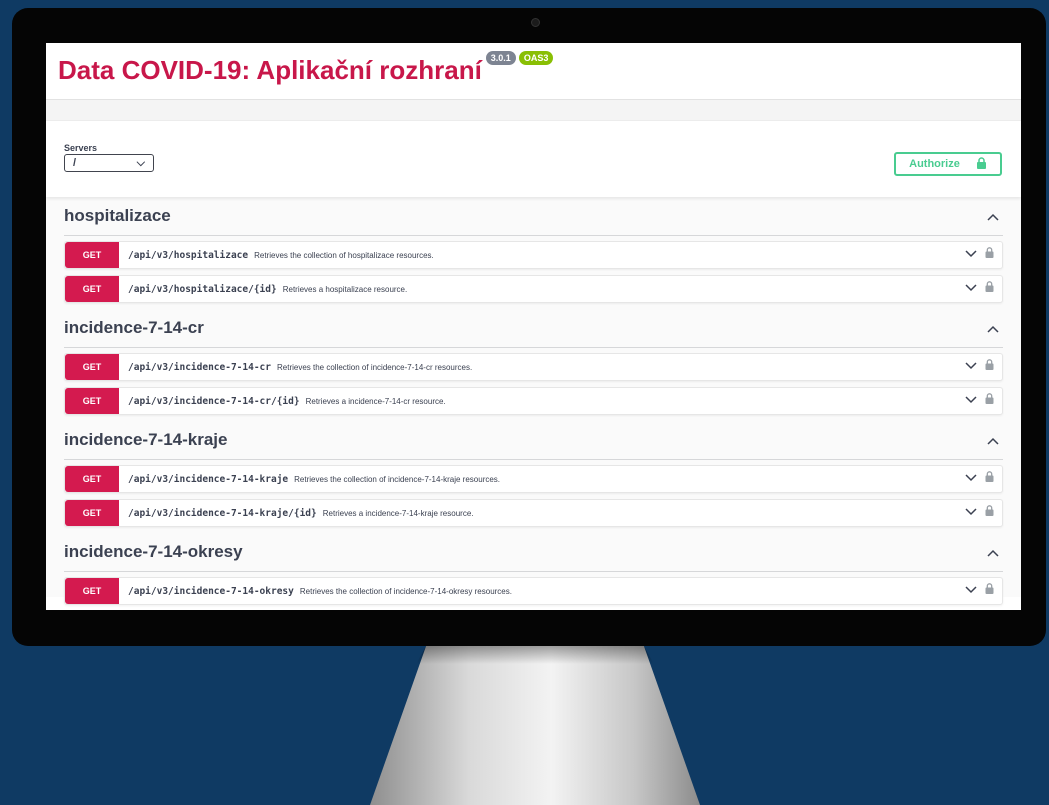 This screenshot has width=1049, height=805. Describe the element at coordinates (117, 215) in the screenshot. I see `tag-name: hospitalizace` at that location.